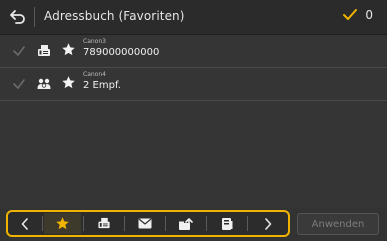 The image size is (387, 241). I want to click on address-type-filter-bar, so click(148, 223).